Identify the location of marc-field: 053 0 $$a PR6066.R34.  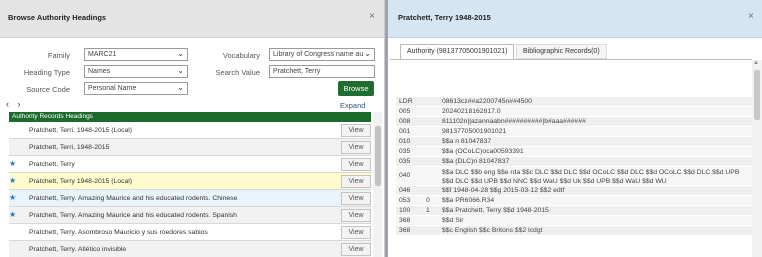
(574, 201).